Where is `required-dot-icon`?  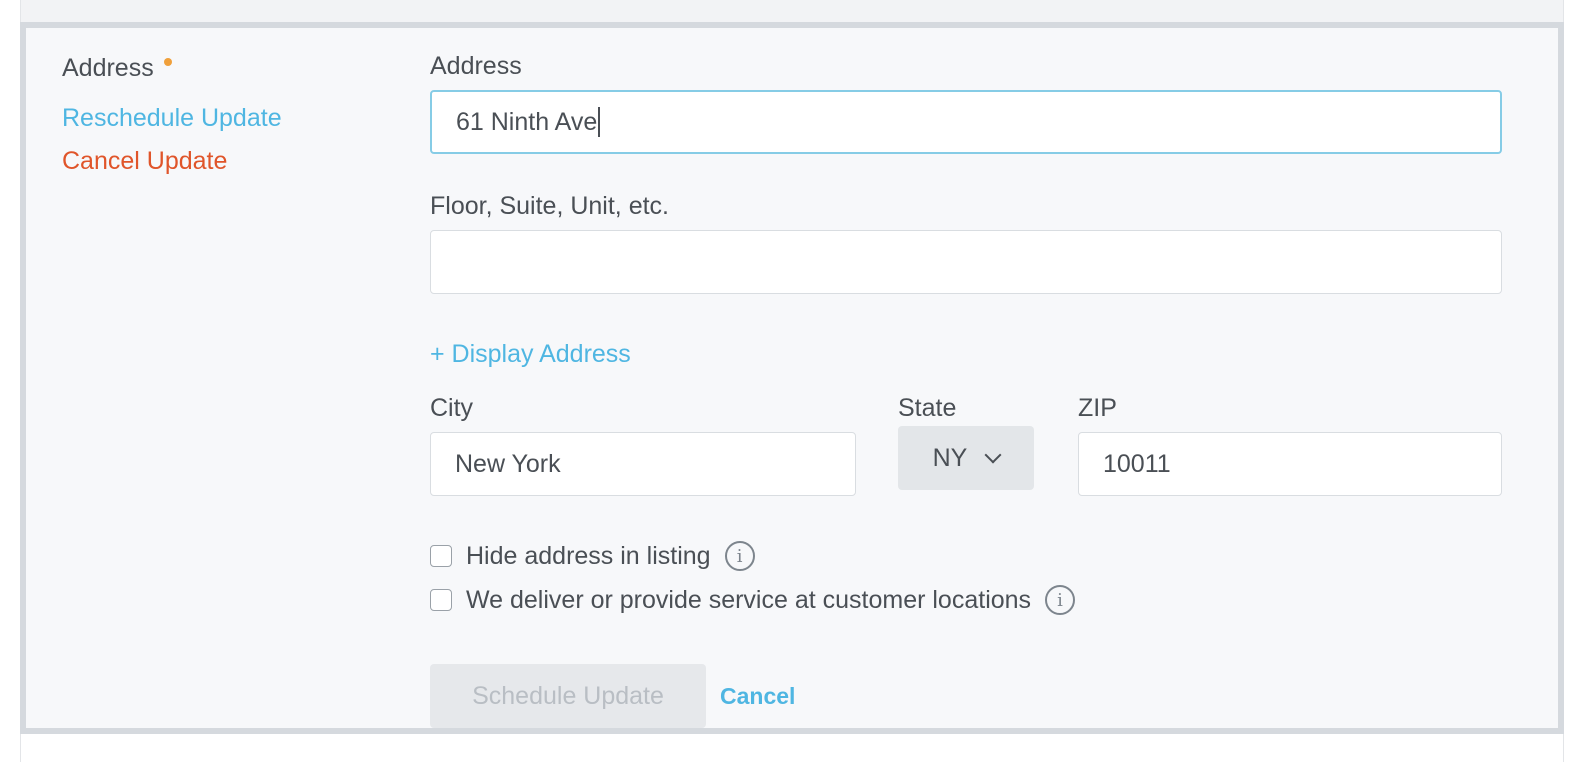 required-dot-icon is located at coordinates (167, 62).